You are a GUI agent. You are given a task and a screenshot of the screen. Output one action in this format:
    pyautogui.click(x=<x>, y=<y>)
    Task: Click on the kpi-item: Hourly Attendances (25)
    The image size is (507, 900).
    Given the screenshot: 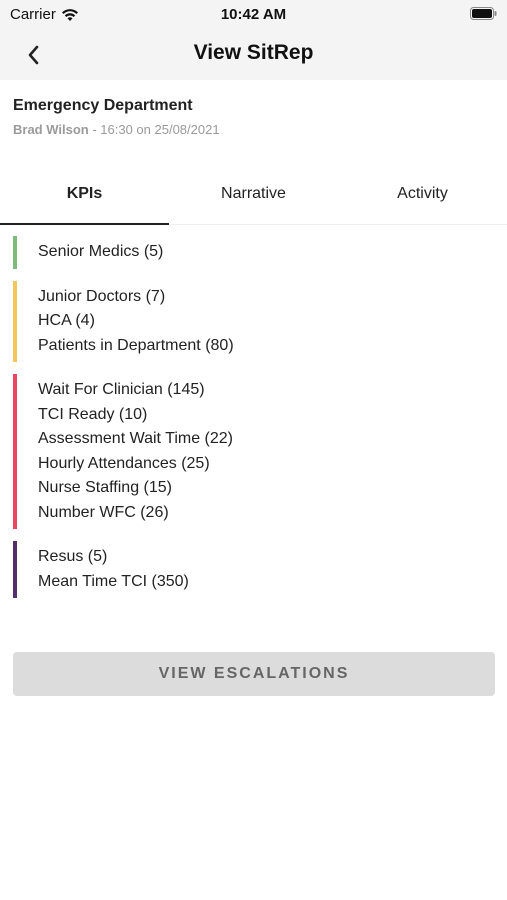 What is the action you would take?
    pyautogui.click(x=272, y=464)
    